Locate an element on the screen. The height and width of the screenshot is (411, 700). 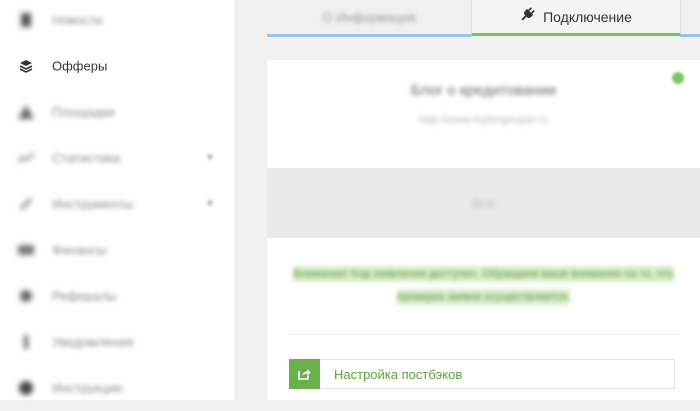
sidebar-item-label: Статистика is located at coordinates (86, 158).